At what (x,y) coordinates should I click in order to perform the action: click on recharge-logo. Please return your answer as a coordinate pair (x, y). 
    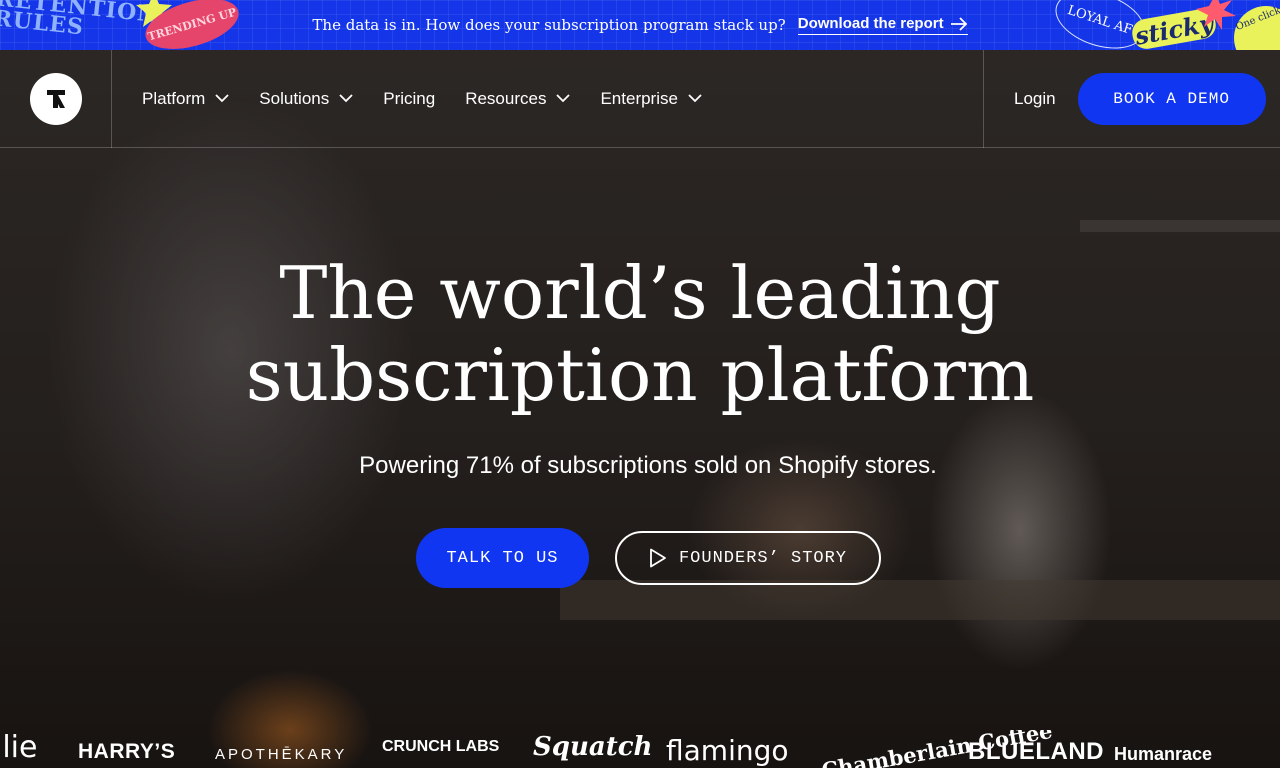
    Looking at the image, I should click on (55, 98).